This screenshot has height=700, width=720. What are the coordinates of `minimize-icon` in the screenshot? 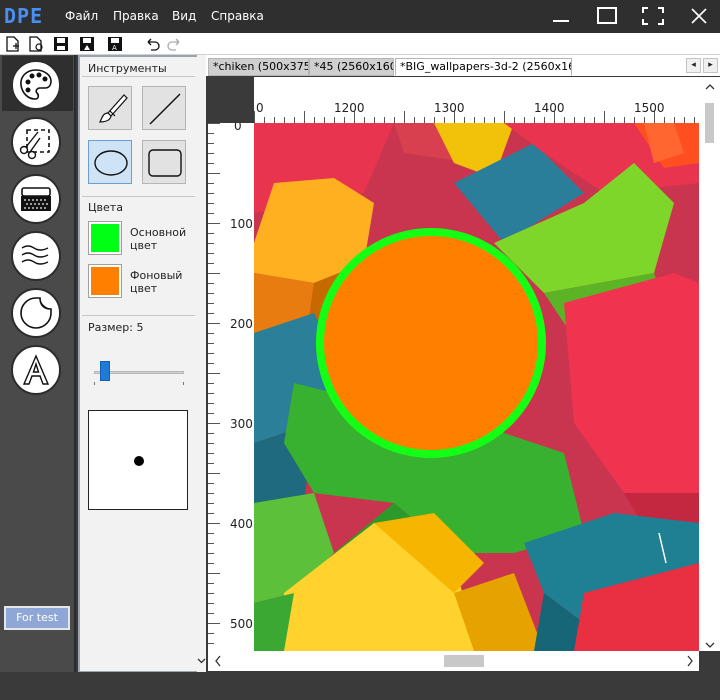 It's located at (561, 21).